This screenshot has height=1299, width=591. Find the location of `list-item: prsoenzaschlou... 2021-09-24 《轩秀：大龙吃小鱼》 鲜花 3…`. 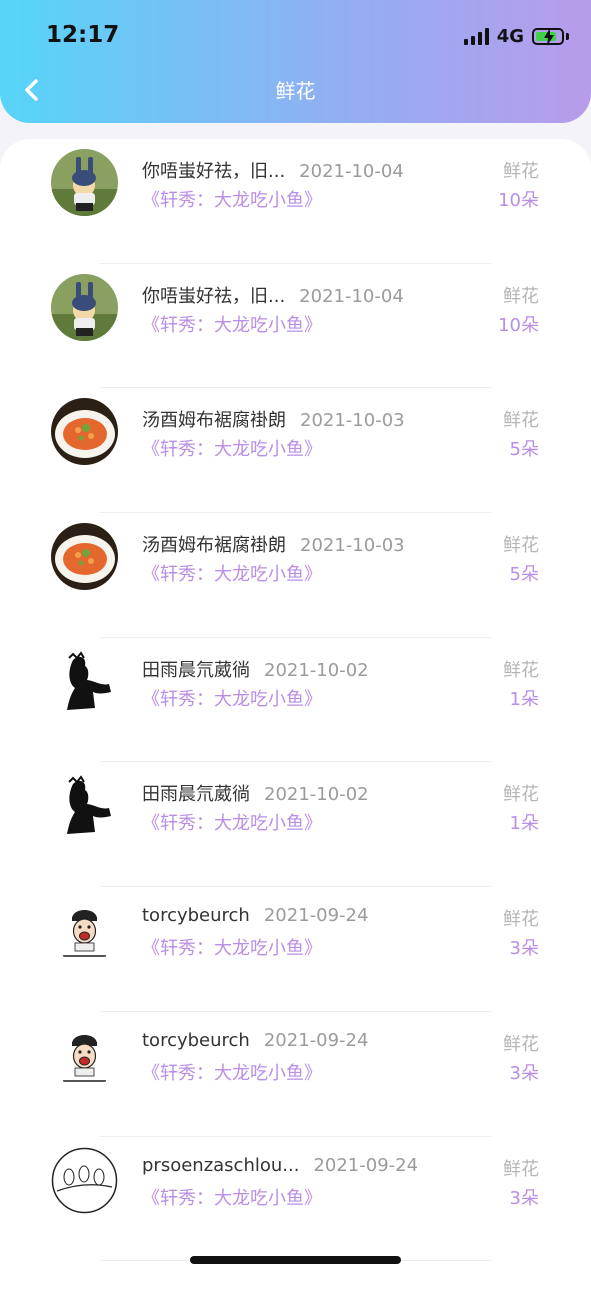

list-item: prsoenzaschlou... 2021-09-24 《轩秀：大龙吃小鱼》 鲜花 3… is located at coordinates (295, 1199).